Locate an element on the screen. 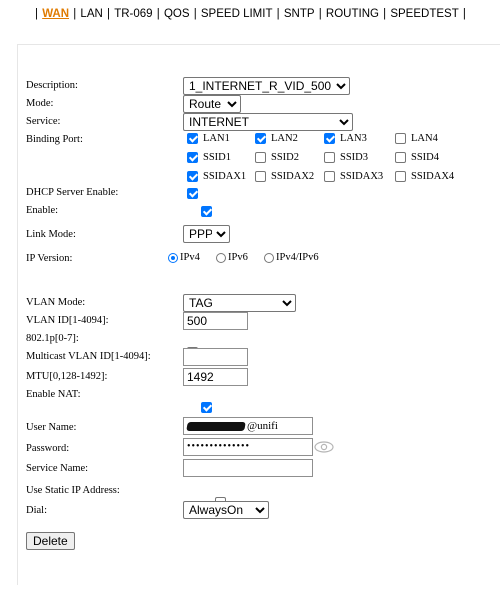 The image size is (500, 611). service-name-input is located at coordinates (248, 468).